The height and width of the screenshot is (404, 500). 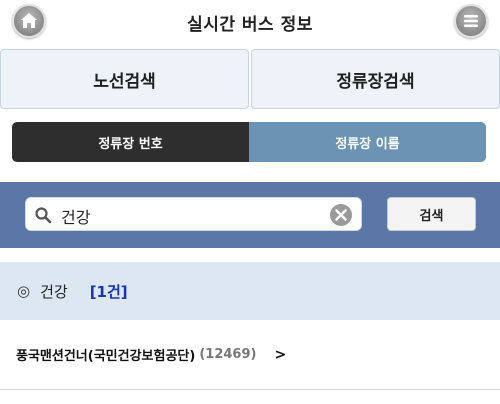 What do you see at coordinates (280, 354) in the screenshot?
I see `chevron-right-icon: >` at bounding box center [280, 354].